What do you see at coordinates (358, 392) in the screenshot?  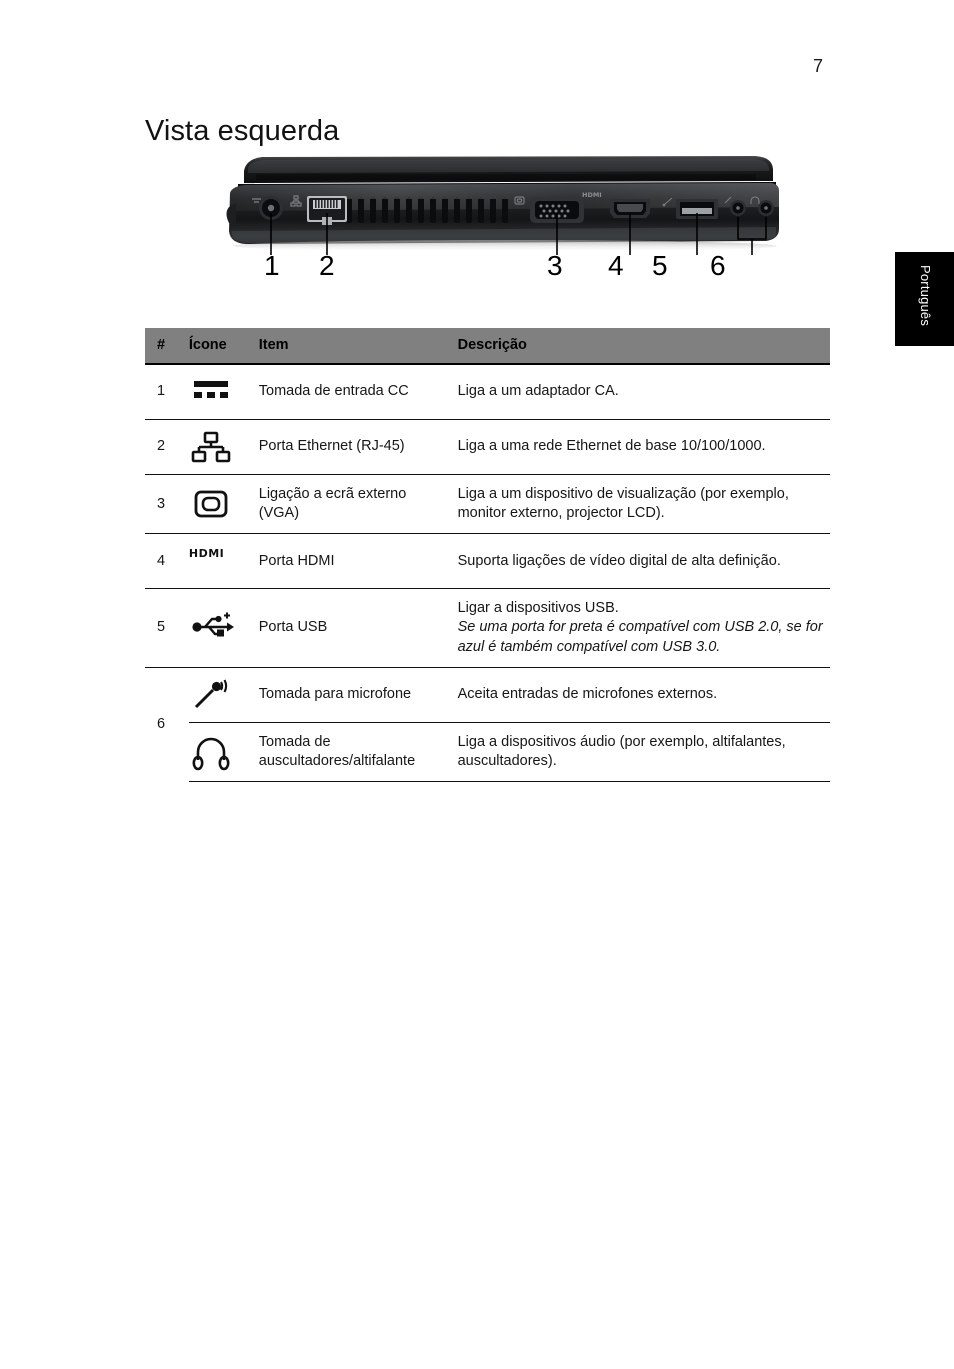 I see `row-item: Tomada de entrada CC` at bounding box center [358, 392].